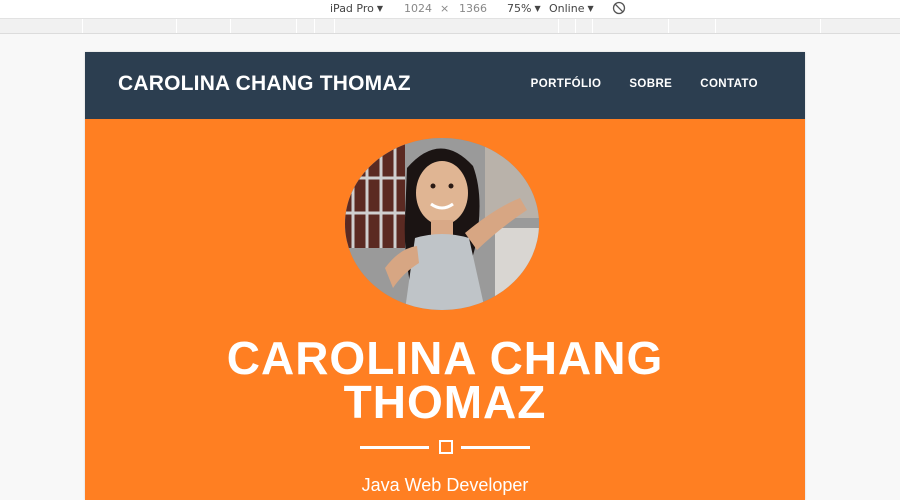  Describe the element at coordinates (519, 8) in the screenshot. I see `zoom-select-label: 75%` at that location.